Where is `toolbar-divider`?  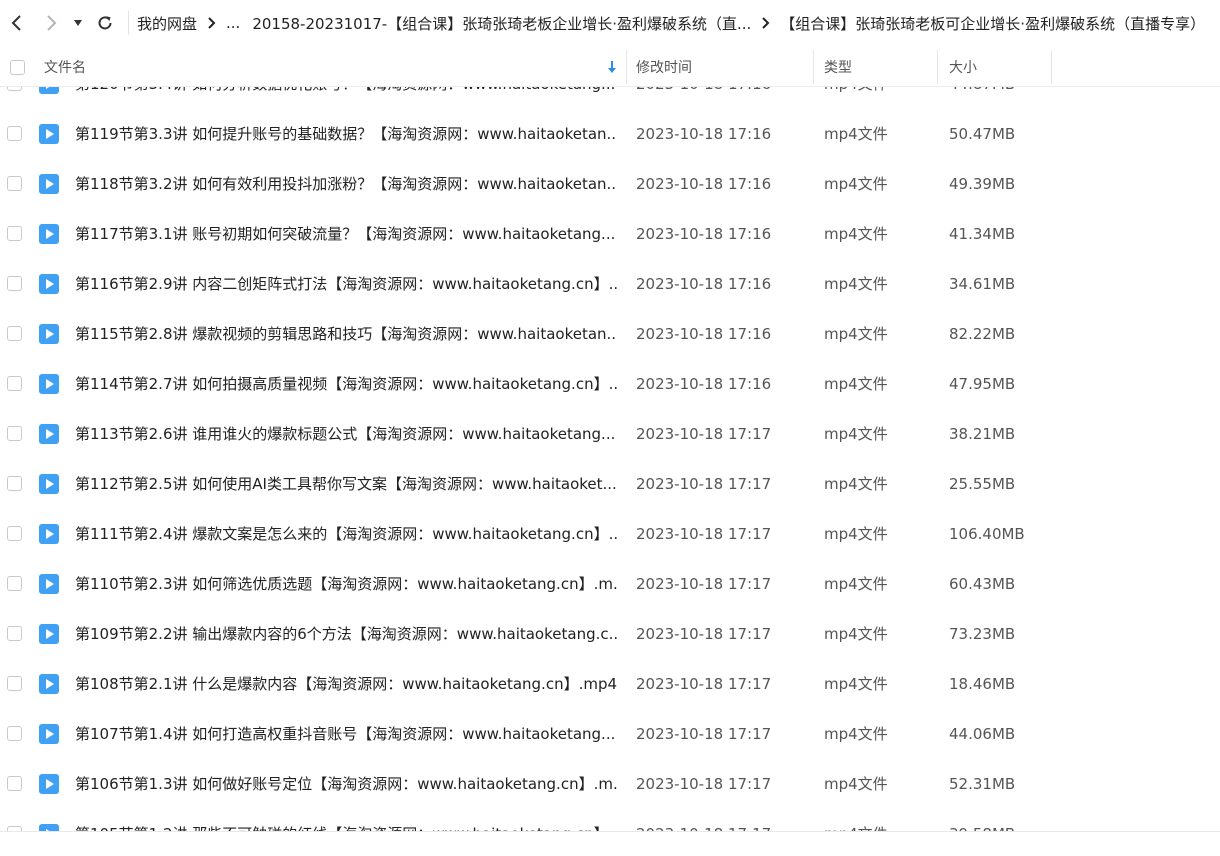
toolbar-divider is located at coordinates (128, 23).